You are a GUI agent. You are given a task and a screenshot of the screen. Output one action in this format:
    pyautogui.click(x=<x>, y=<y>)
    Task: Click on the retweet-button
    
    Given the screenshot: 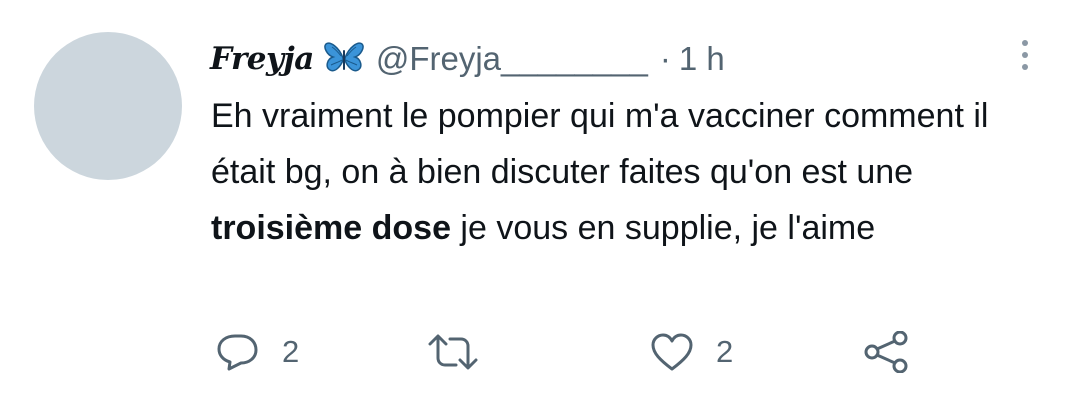 What is the action you would take?
    pyautogui.click(x=464, y=352)
    